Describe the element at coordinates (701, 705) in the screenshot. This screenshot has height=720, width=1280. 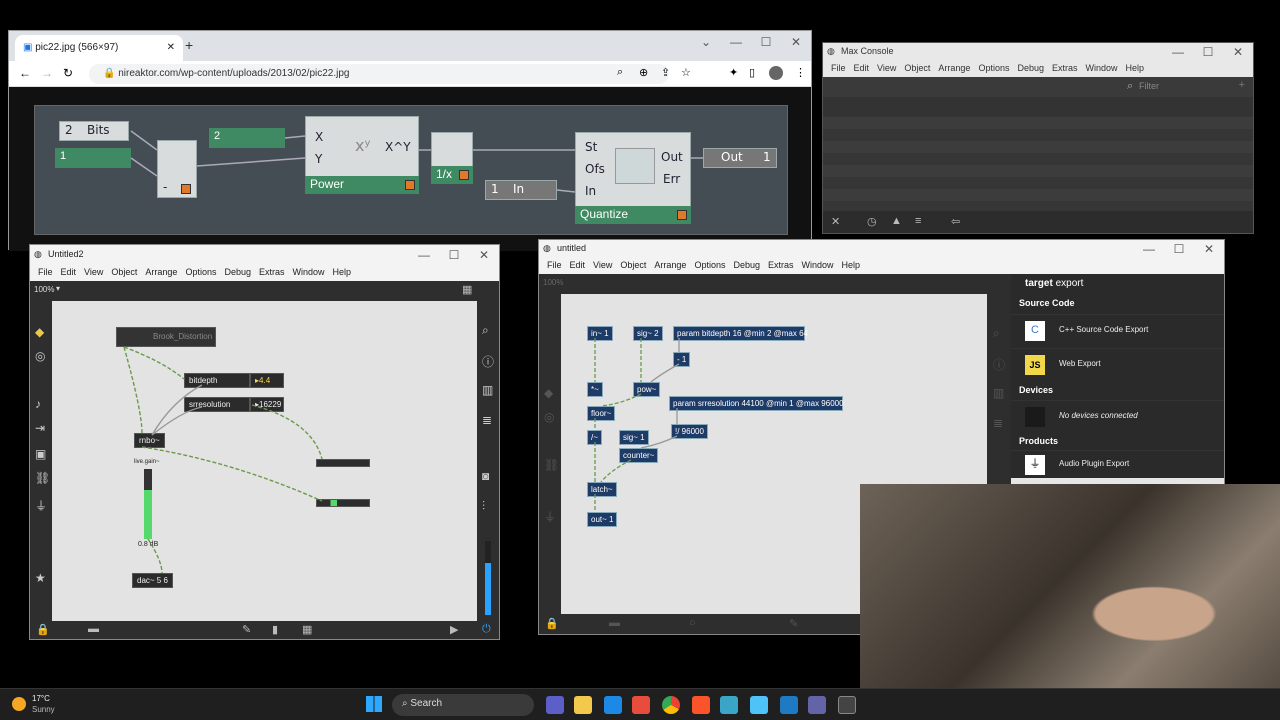
I see `brave-icon` at that location.